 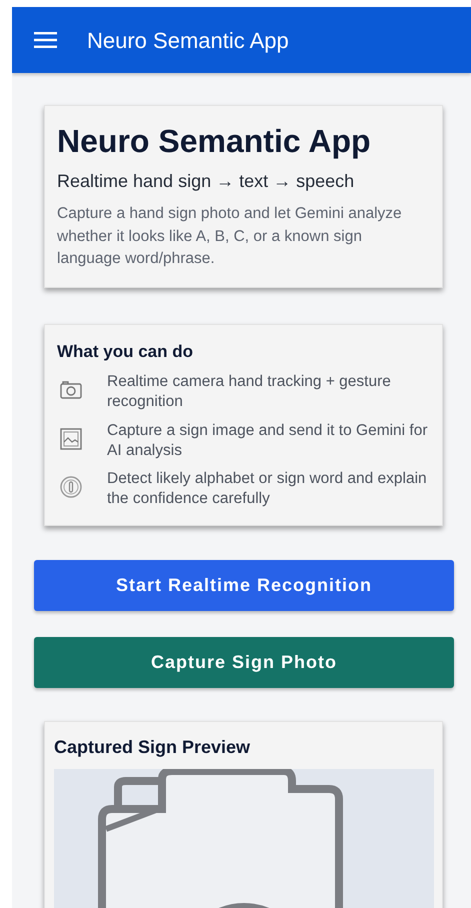 What do you see at coordinates (188, 40) in the screenshot?
I see `app-title: Neuro Semantic App` at bounding box center [188, 40].